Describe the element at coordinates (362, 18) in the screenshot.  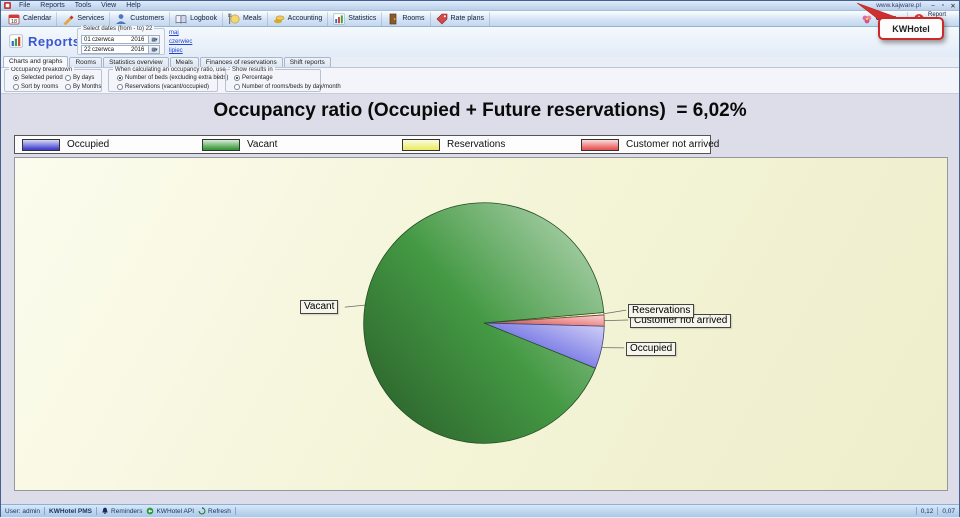
I see `toolbar-label: Statistics` at that location.